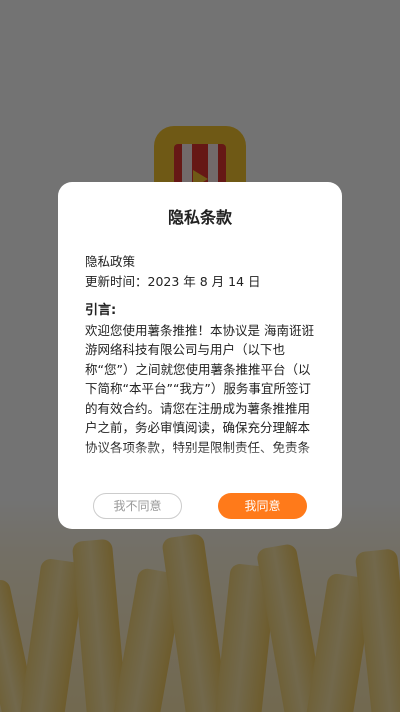 The image size is (400, 712). I want to click on update-date: 更新时间：2023 年 8 月 14 日, so click(173, 281).